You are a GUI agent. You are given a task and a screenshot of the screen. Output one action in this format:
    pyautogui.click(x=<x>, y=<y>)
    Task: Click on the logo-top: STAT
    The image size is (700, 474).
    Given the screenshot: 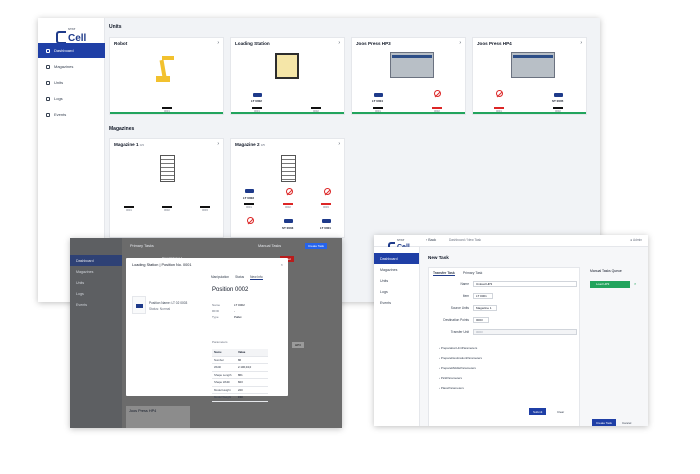 What is the action you would take?
    pyautogui.click(x=401, y=240)
    